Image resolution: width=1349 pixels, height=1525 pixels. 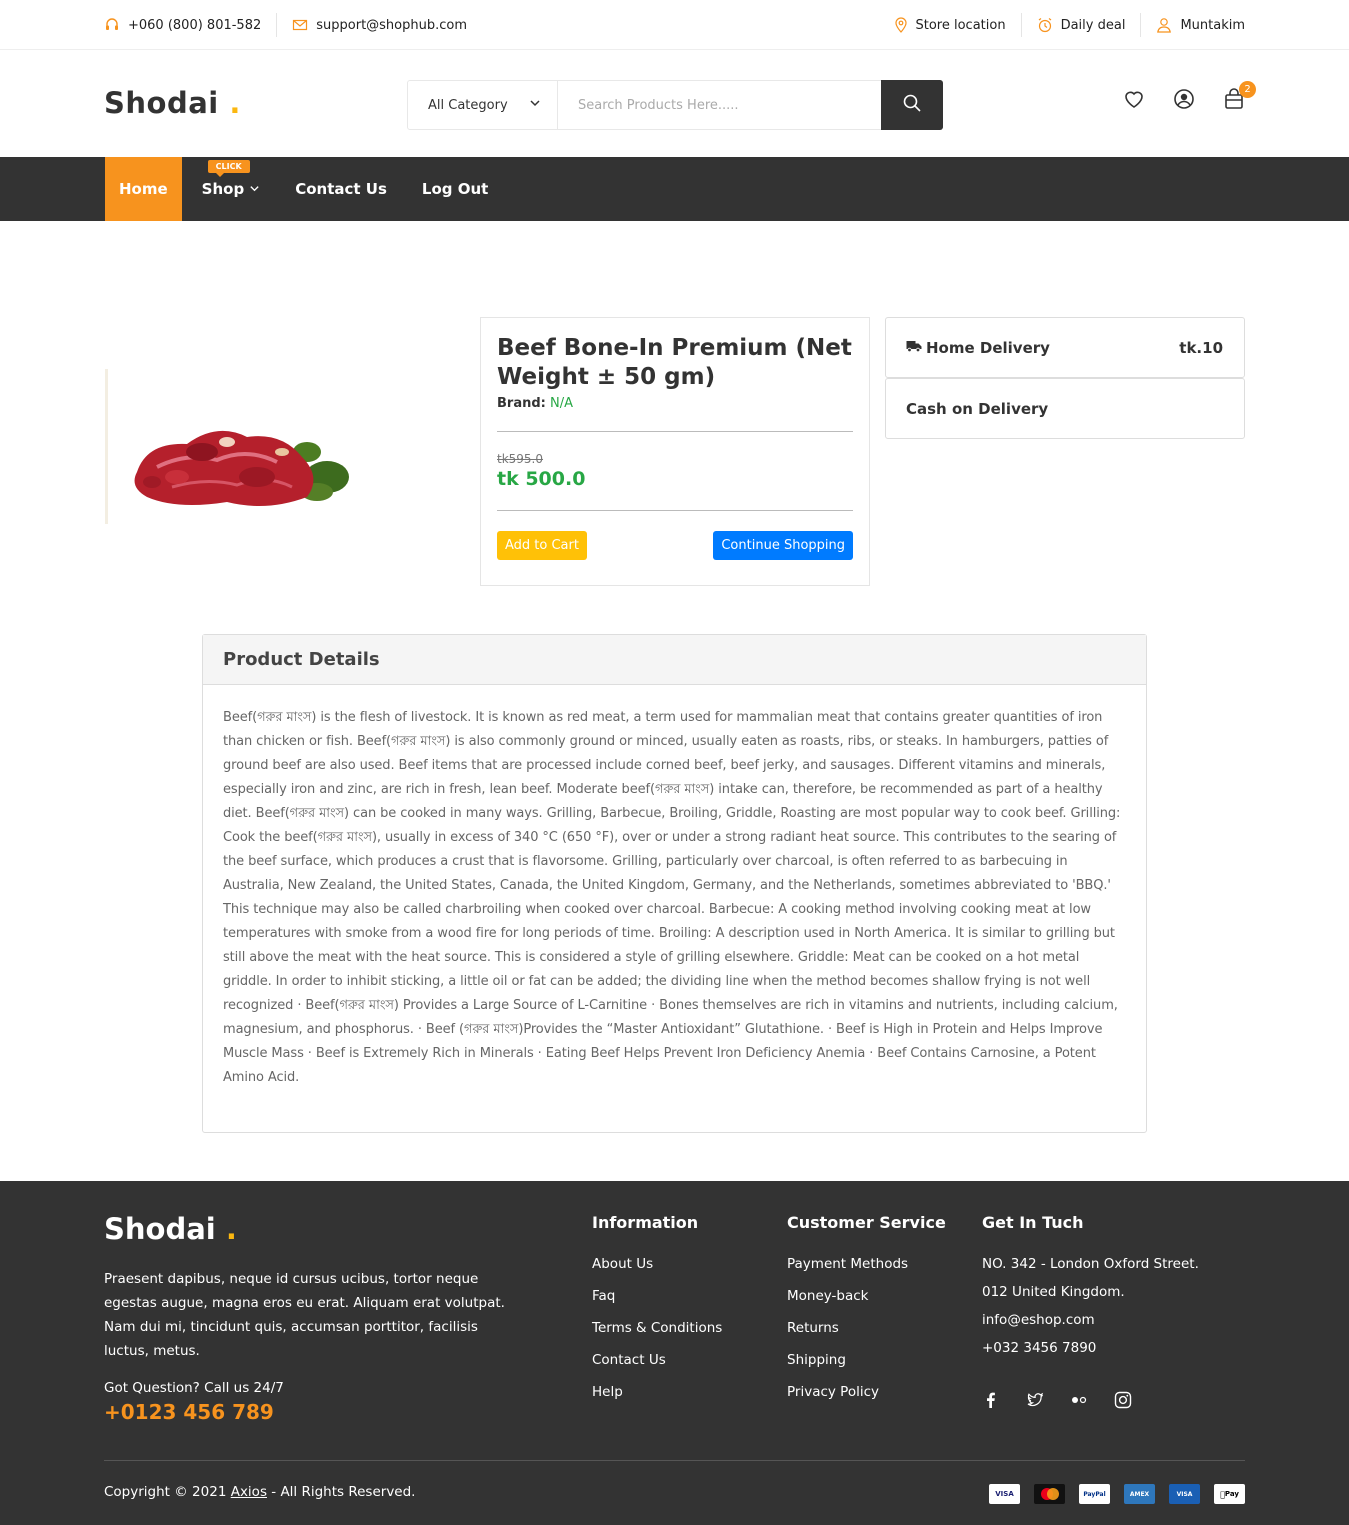 I want to click on topbar-phone: +060 (800) 801-582, so click(x=182, y=25).